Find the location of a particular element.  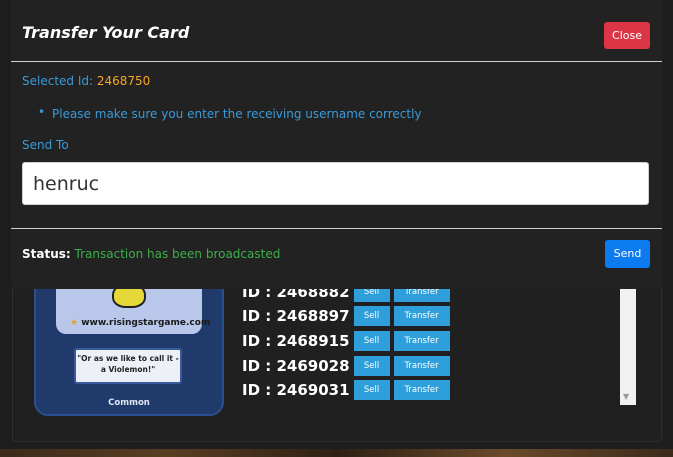

scroll-down-icon: ▼ is located at coordinates (626, 396).